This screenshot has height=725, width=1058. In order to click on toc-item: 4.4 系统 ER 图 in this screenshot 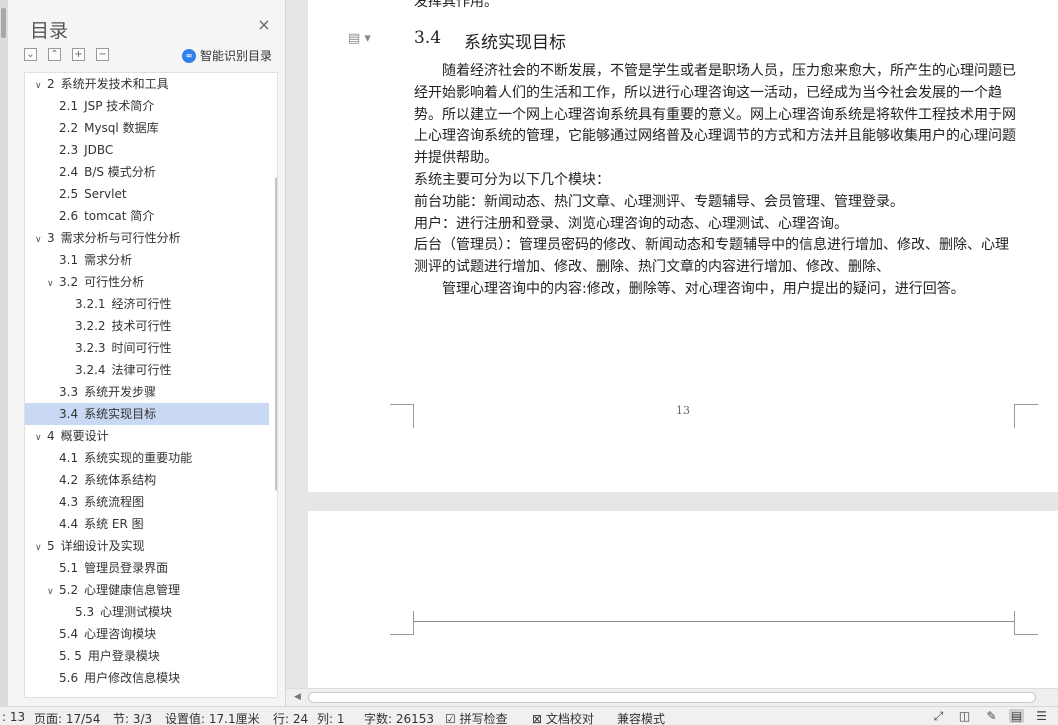, I will do `click(147, 524)`.